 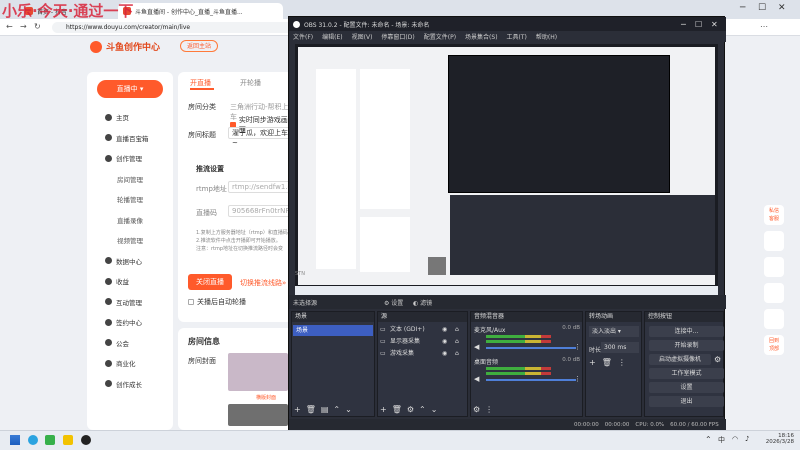 What do you see at coordinates (721, 440) in the screenshot?
I see `ime-icon: 中` at bounding box center [721, 440].